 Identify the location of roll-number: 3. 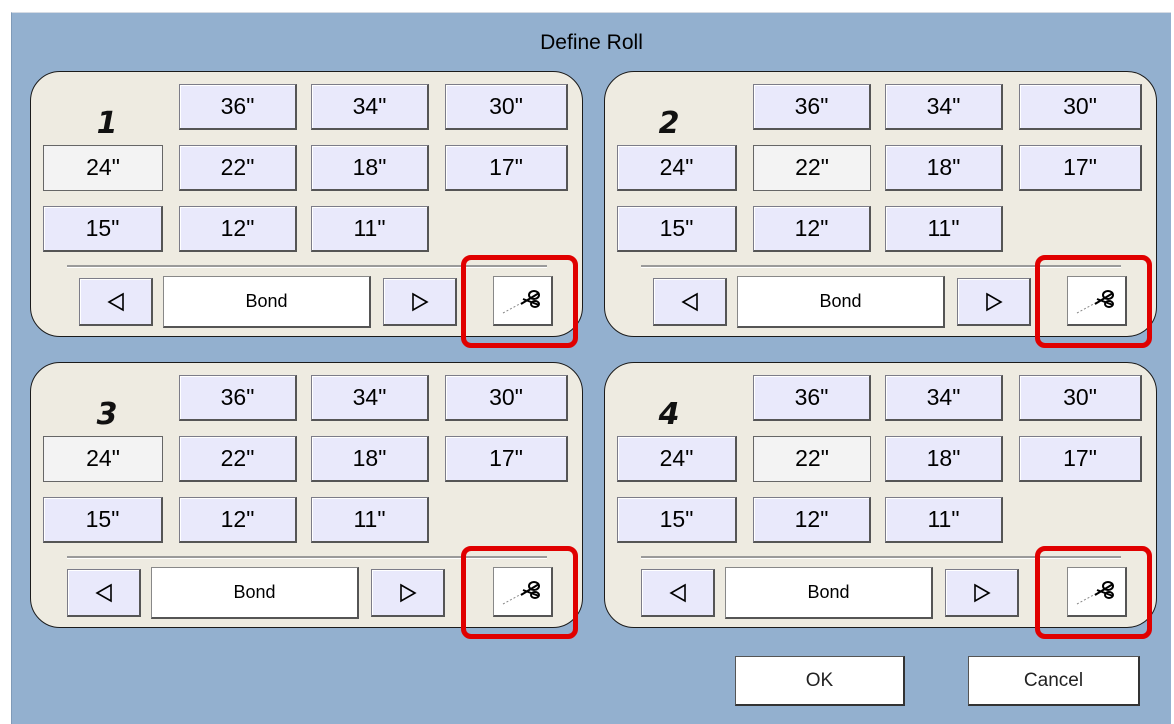
(107, 414).